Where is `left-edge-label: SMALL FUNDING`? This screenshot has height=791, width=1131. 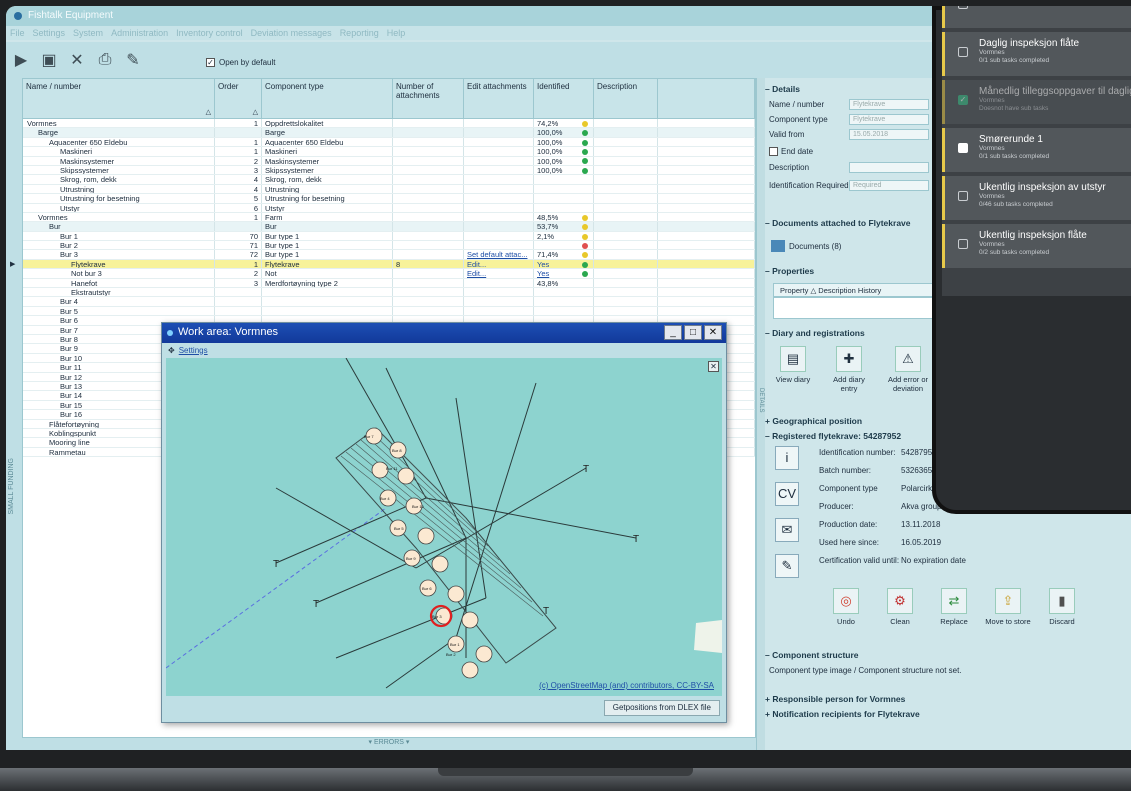
left-edge-label: SMALL FUNDING is located at coordinates (11, 486).